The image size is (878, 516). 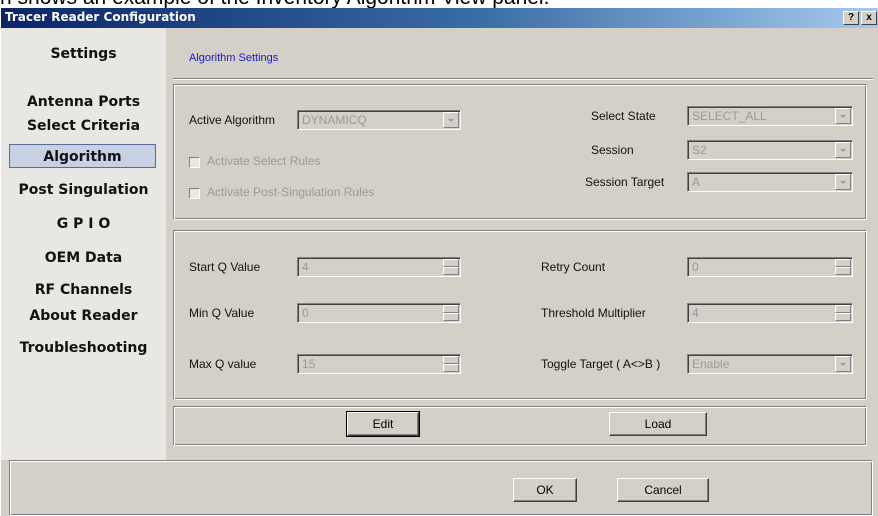 I want to click on cancel-button: Cancel, so click(x=663, y=490).